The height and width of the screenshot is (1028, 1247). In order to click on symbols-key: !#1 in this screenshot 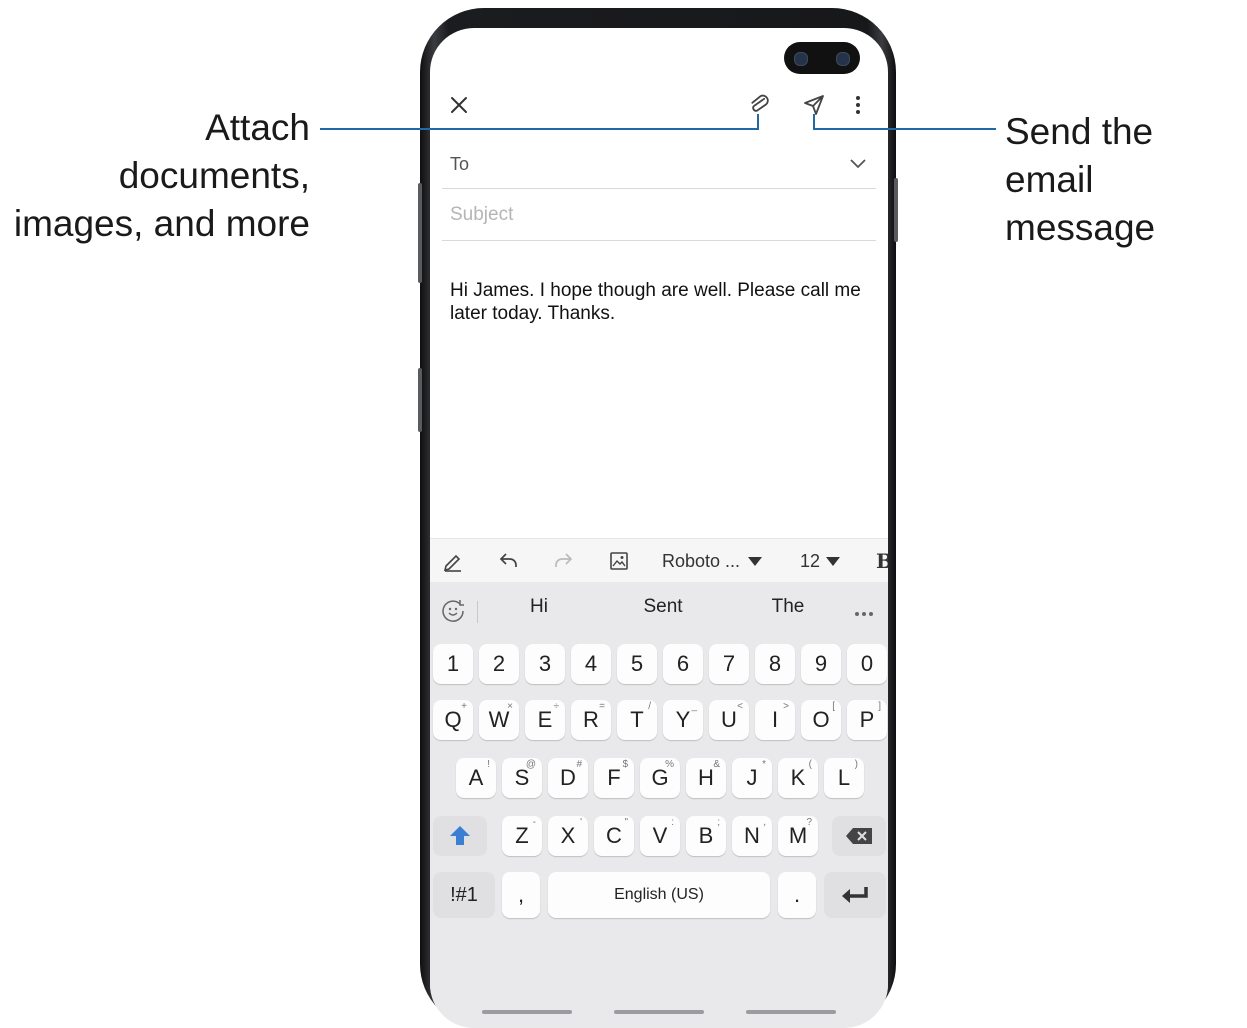, I will do `click(464, 895)`.